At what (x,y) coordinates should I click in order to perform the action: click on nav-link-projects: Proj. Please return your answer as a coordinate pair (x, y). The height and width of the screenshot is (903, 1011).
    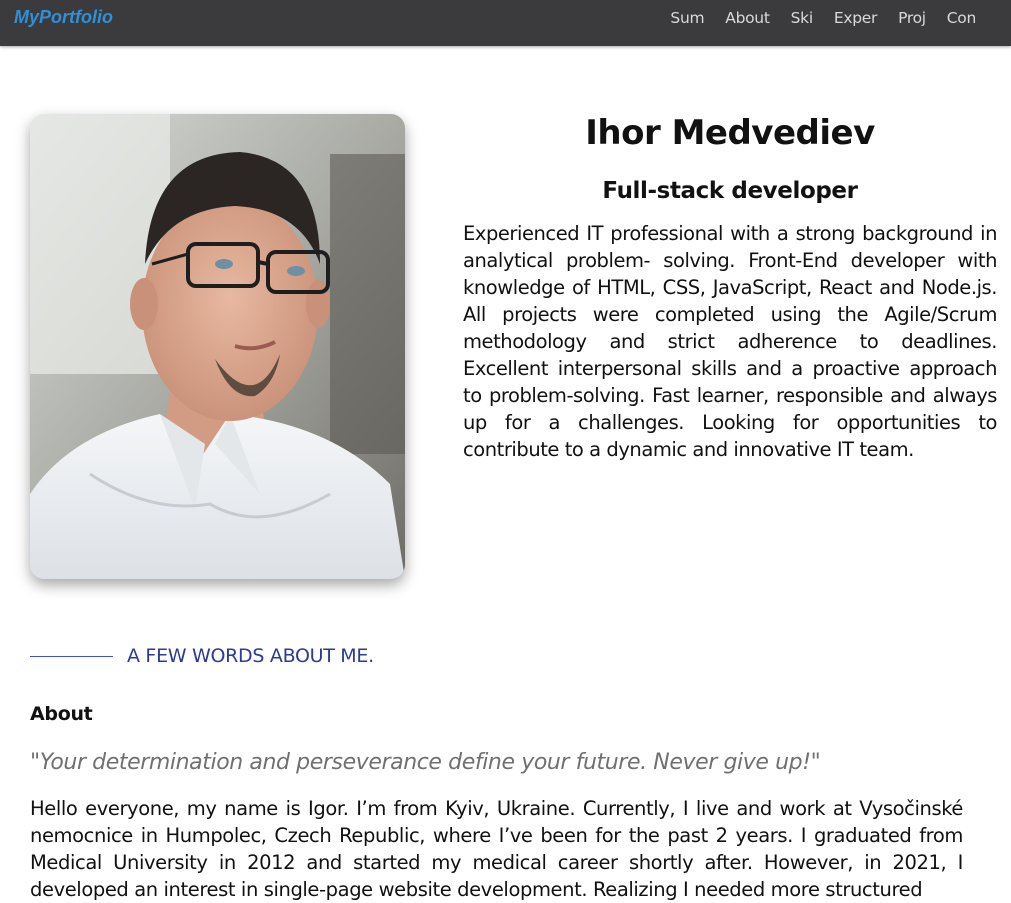
    Looking at the image, I should click on (912, 18).